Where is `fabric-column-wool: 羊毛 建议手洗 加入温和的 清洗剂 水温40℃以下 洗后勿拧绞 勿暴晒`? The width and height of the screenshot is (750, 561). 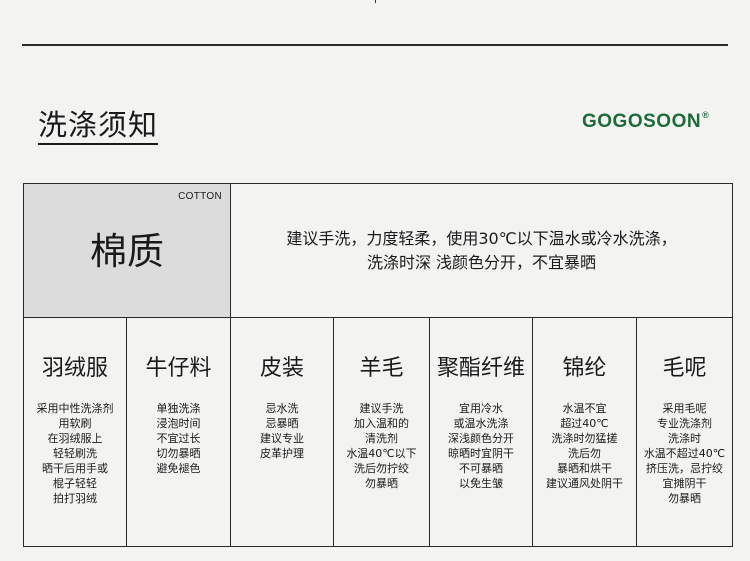
fabric-column-wool: 羊毛 建议手洗 加入温和的 清洗剂 水温40℃以下 洗后勿拧绞 勿暴晒 is located at coordinates (382, 432).